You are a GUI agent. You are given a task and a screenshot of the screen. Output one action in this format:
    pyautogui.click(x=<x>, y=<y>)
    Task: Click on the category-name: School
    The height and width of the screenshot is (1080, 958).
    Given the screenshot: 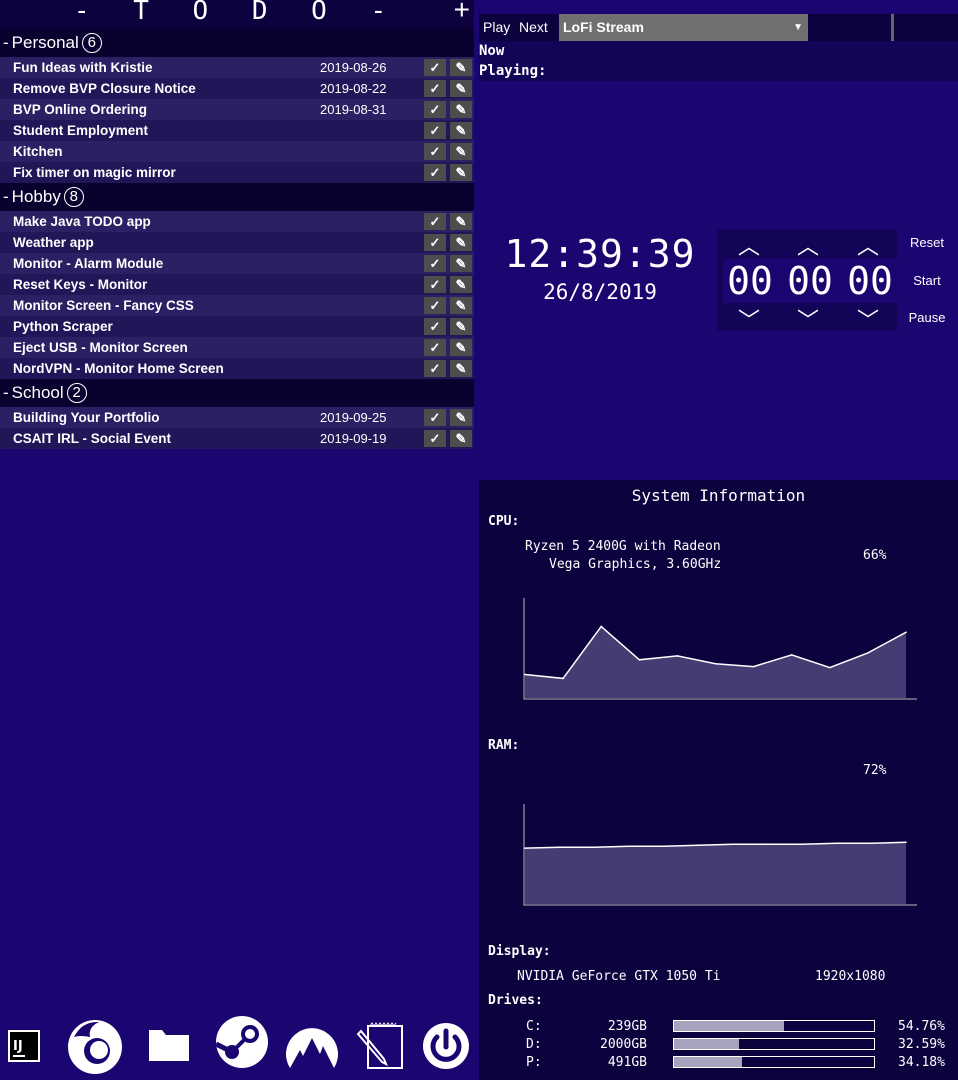 What is the action you would take?
    pyautogui.click(x=37, y=392)
    